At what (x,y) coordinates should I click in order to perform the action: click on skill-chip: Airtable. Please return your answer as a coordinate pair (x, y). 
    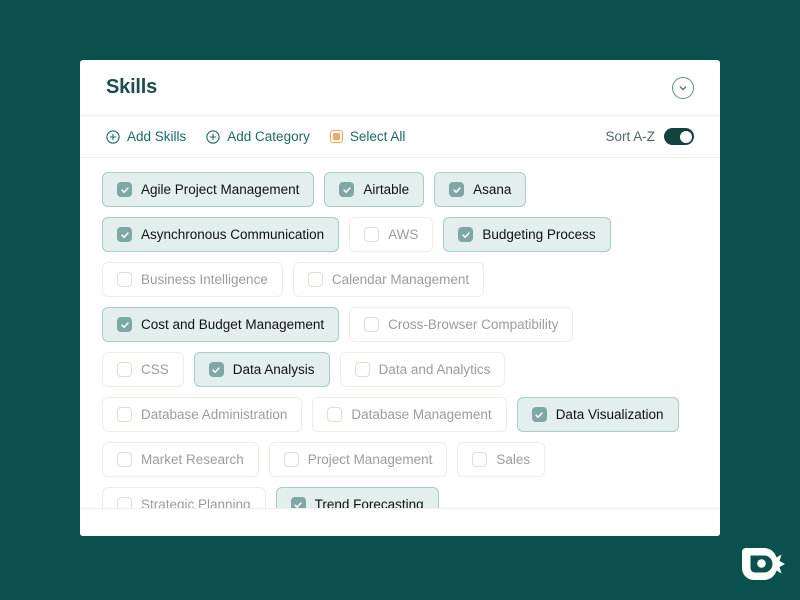
    Looking at the image, I should click on (374, 189).